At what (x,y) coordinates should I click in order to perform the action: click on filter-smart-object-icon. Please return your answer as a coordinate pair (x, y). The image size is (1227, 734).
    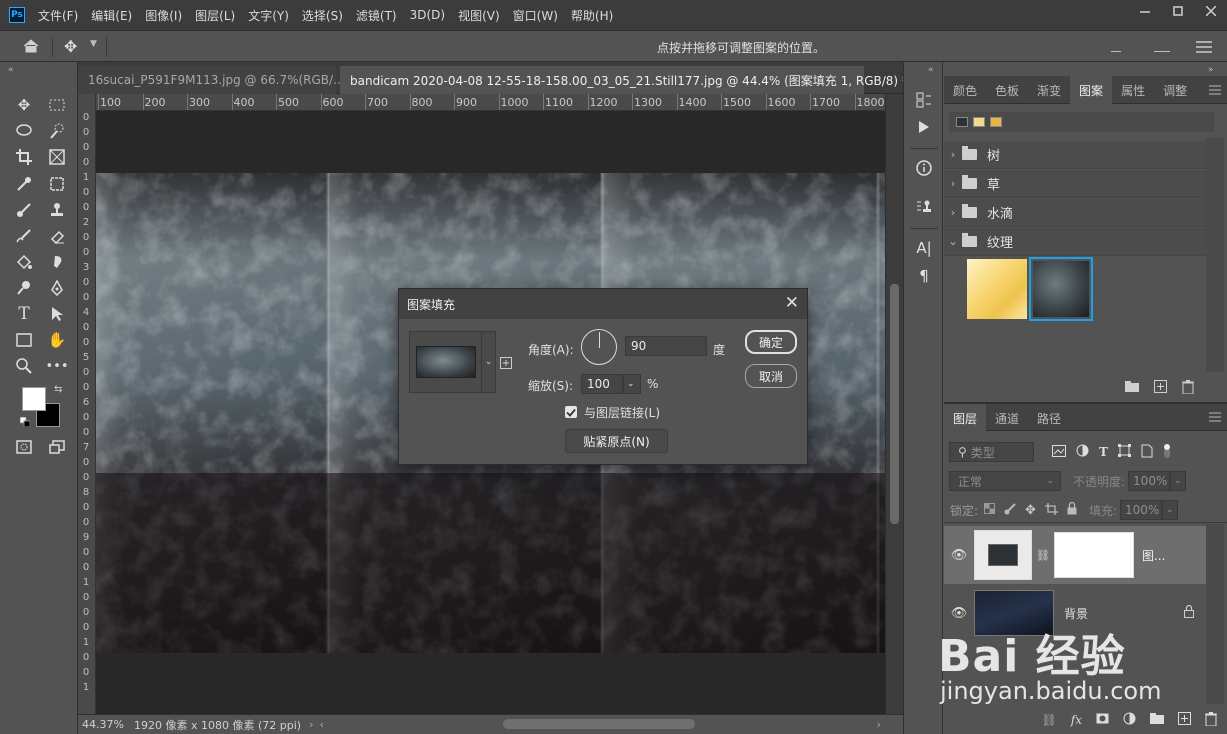
    Looking at the image, I should click on (1147, 452).